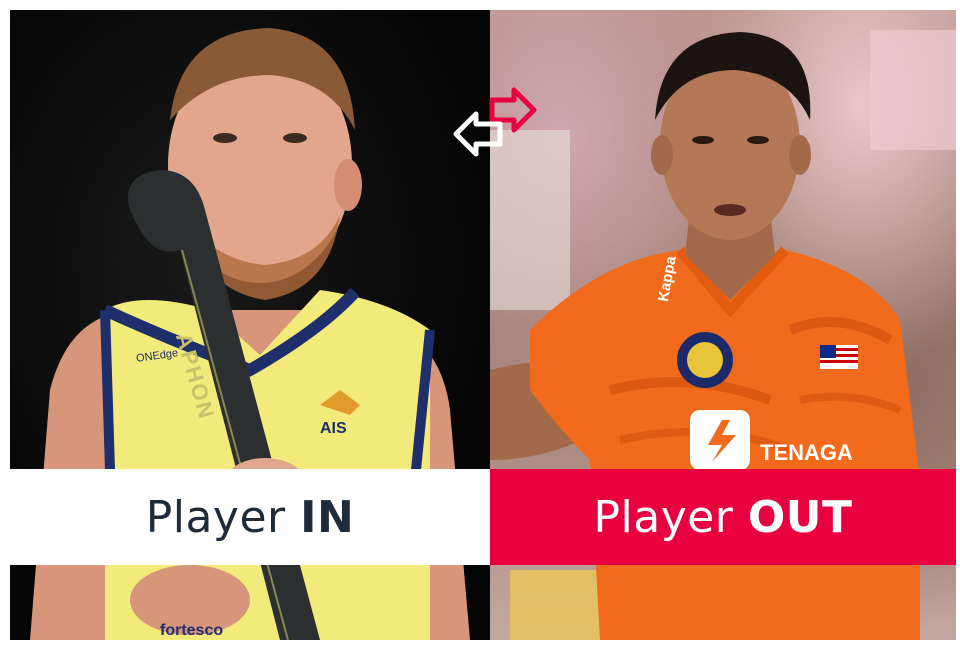 The width and height of the screenshot is (960, 648). I want to click on player-in-strong: IN, so click(327, 517).